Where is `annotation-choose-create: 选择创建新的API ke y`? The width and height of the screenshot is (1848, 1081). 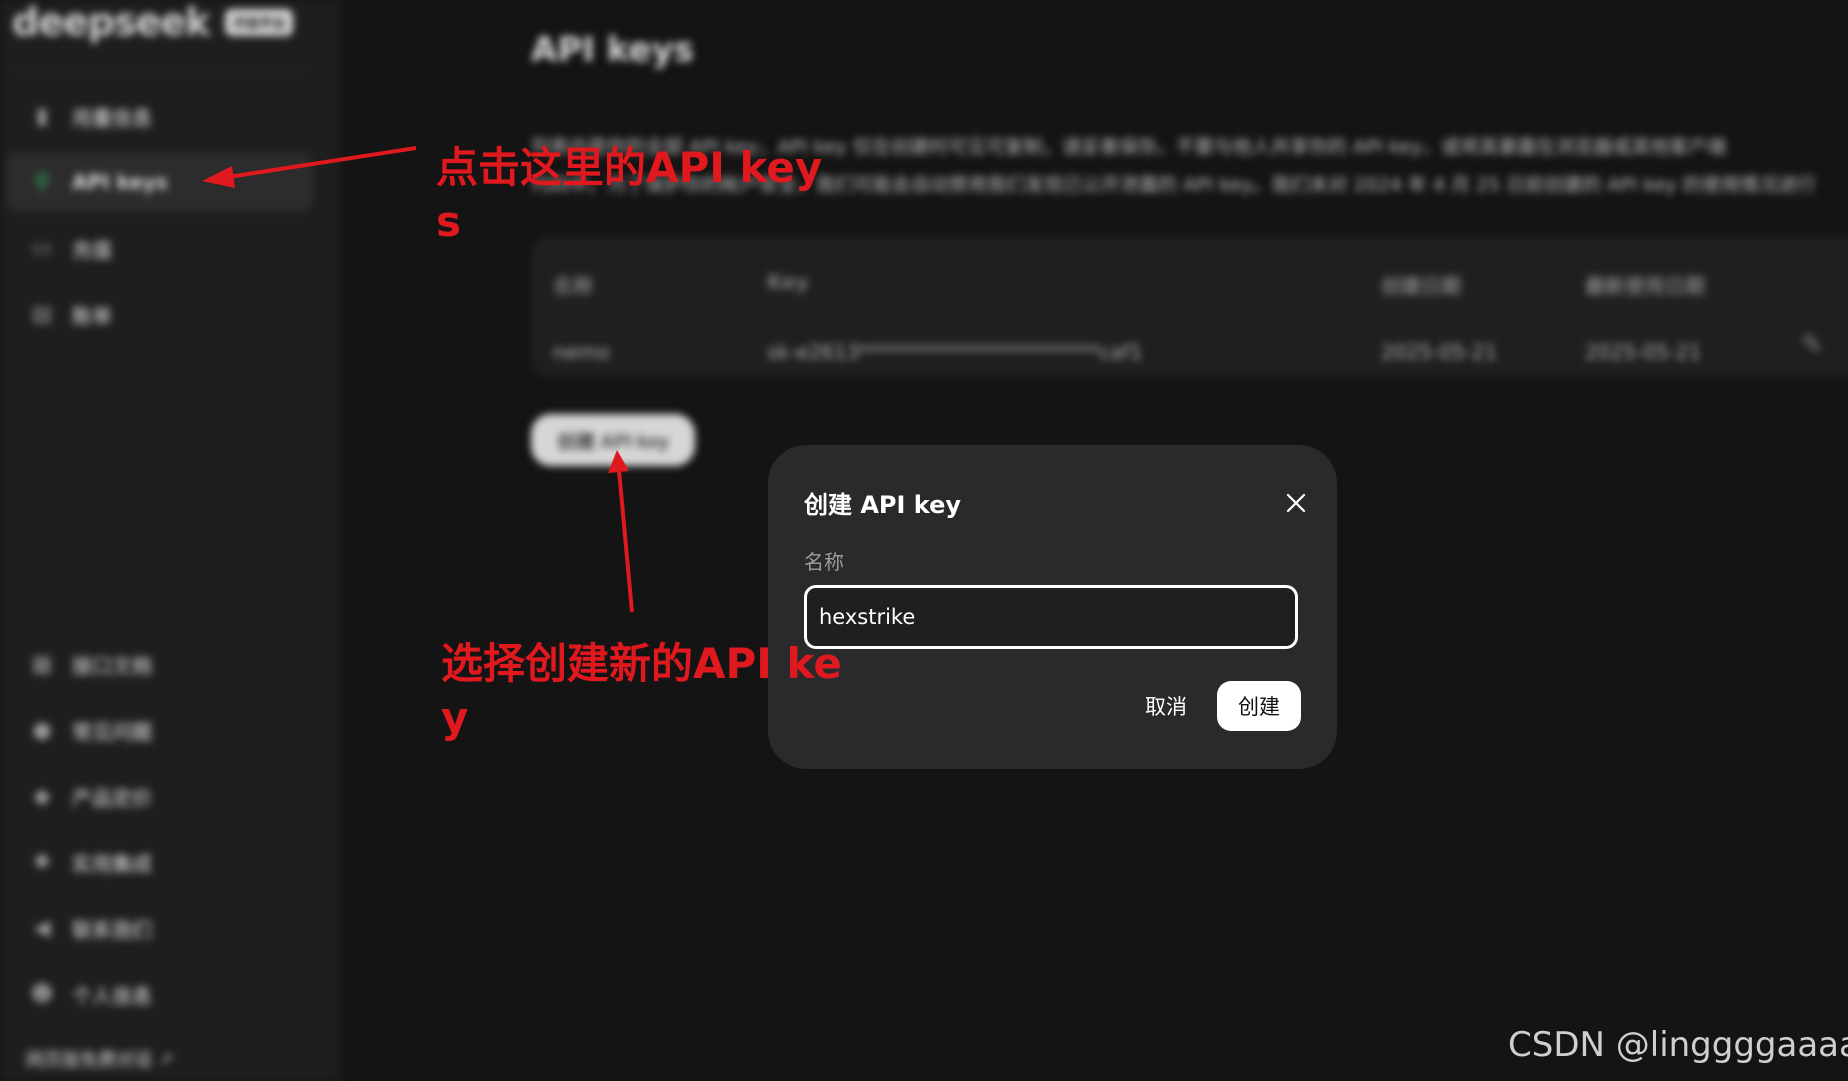 annotation-choose-create: 选择创建新的API ke y is located at coordinates (641, 690).